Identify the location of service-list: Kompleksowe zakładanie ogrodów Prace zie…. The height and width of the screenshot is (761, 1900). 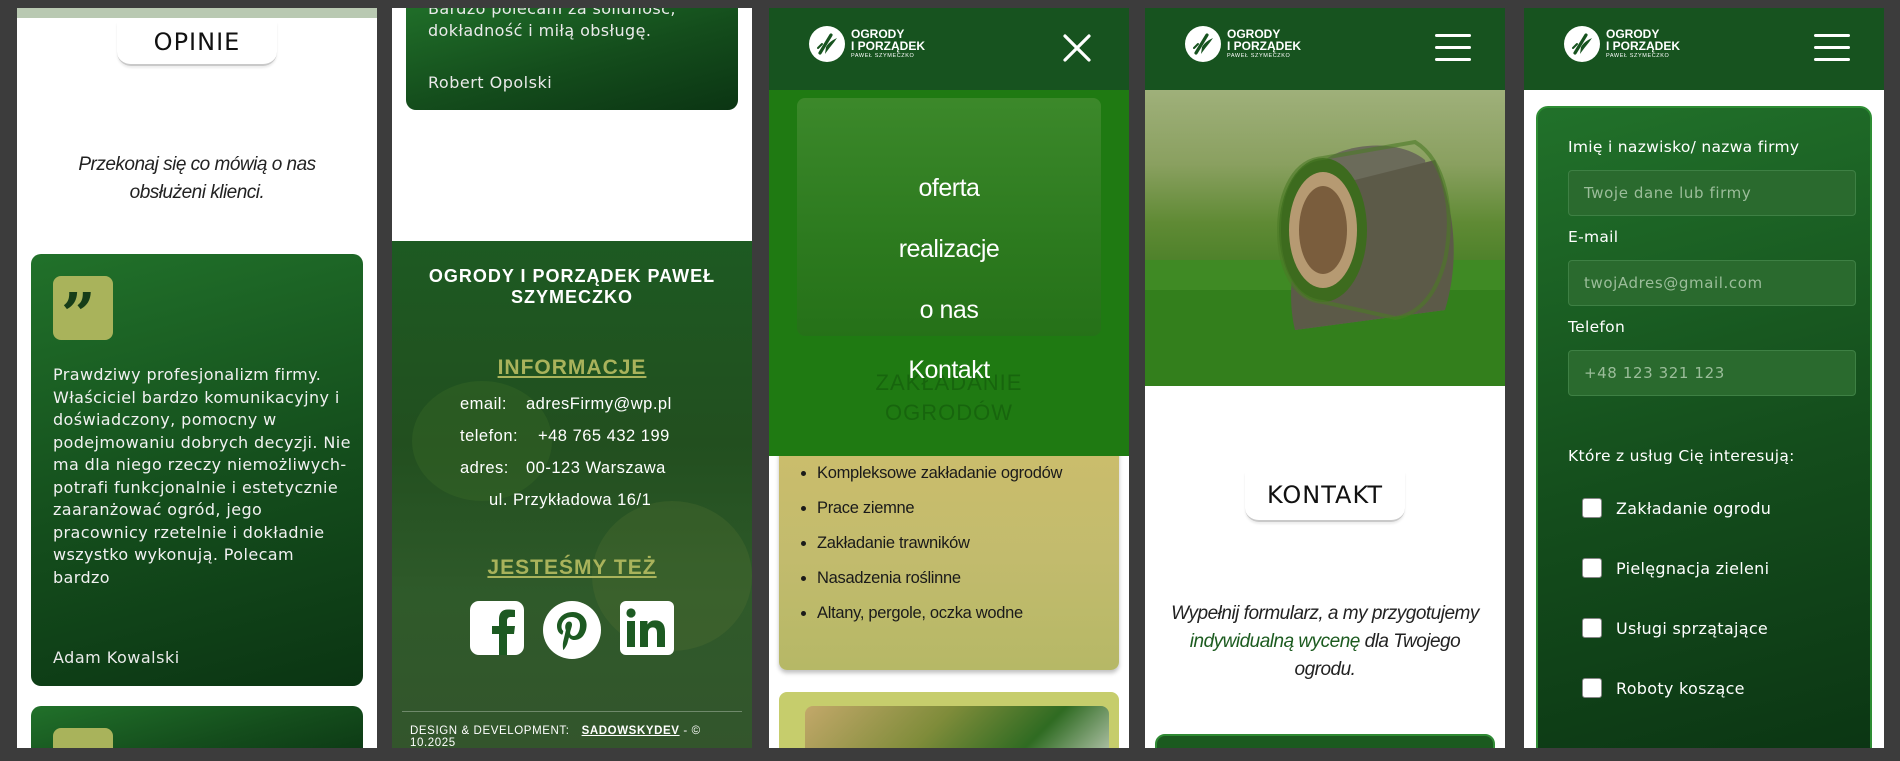
(962, 549).